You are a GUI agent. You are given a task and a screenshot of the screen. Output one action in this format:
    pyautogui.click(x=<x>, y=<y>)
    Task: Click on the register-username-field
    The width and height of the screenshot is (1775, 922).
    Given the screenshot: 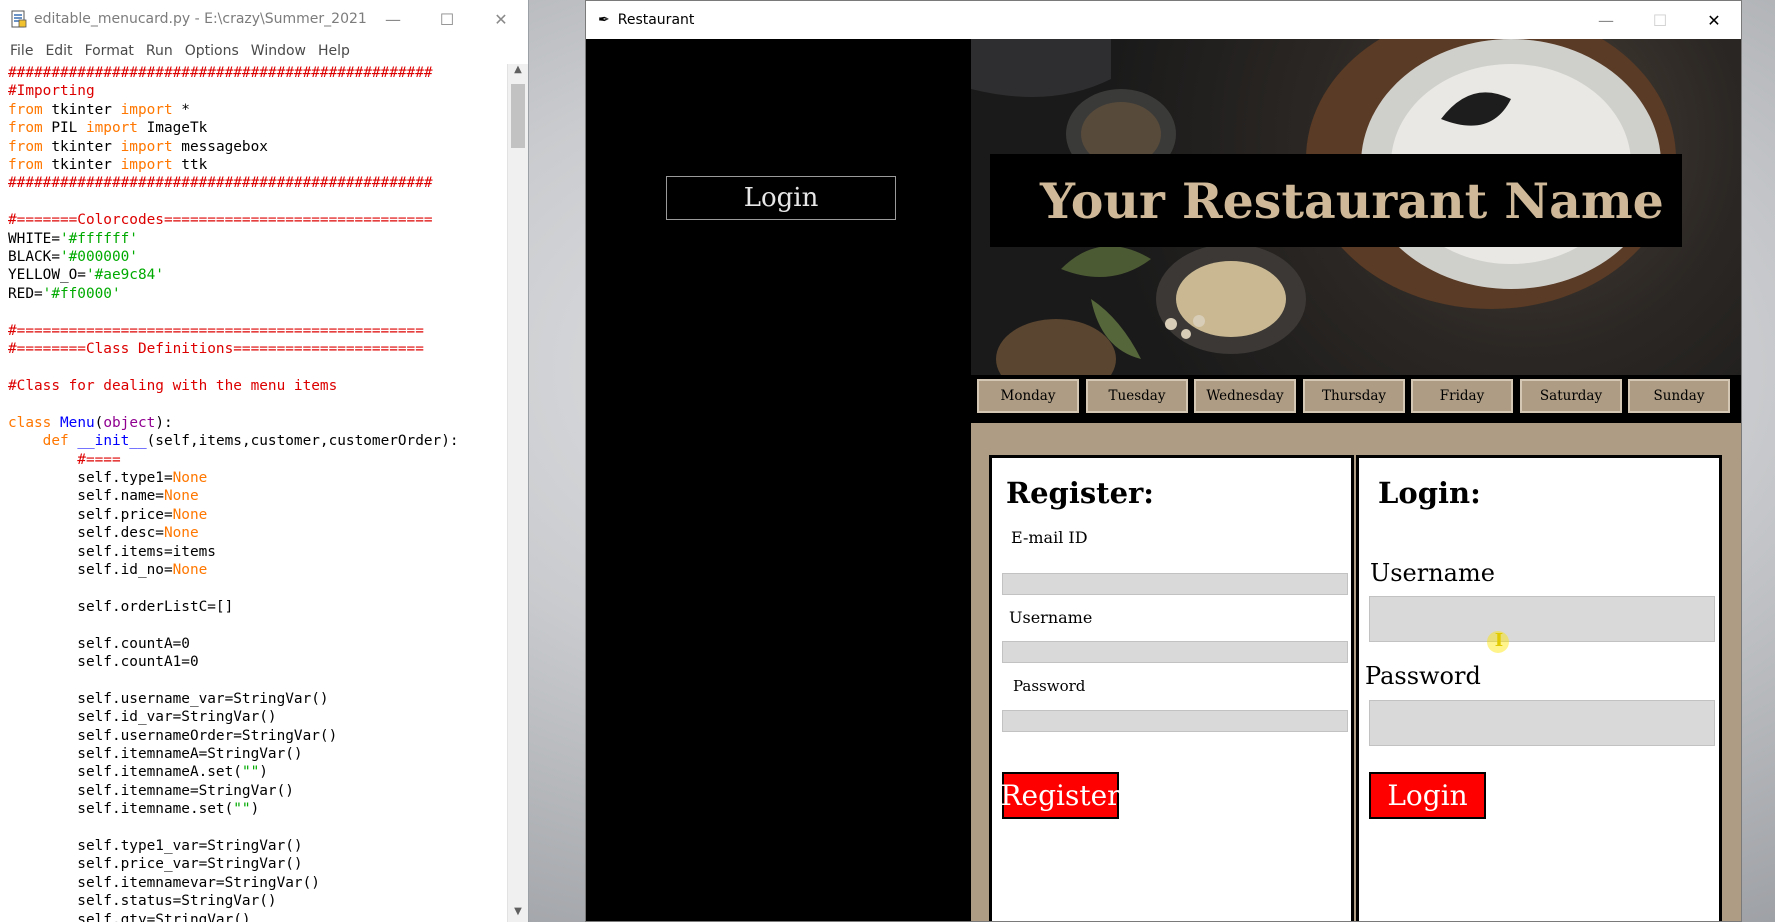 What is the action you would take?
    pyautogui.click(x=1175, y=652)
    